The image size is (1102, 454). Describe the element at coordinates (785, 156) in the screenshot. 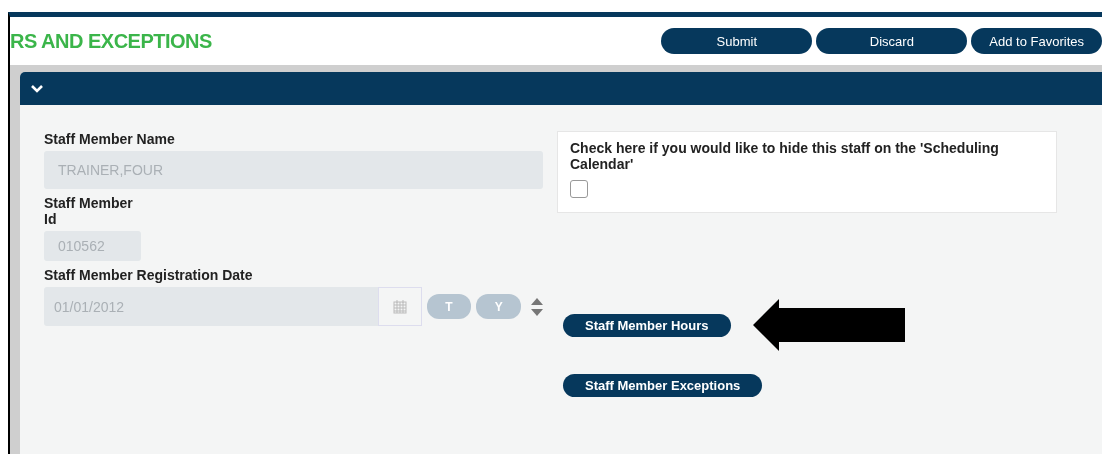

I see `option-label: Check here if you would like to hide this staff on the 'Scheduling Calendar'` at that location.